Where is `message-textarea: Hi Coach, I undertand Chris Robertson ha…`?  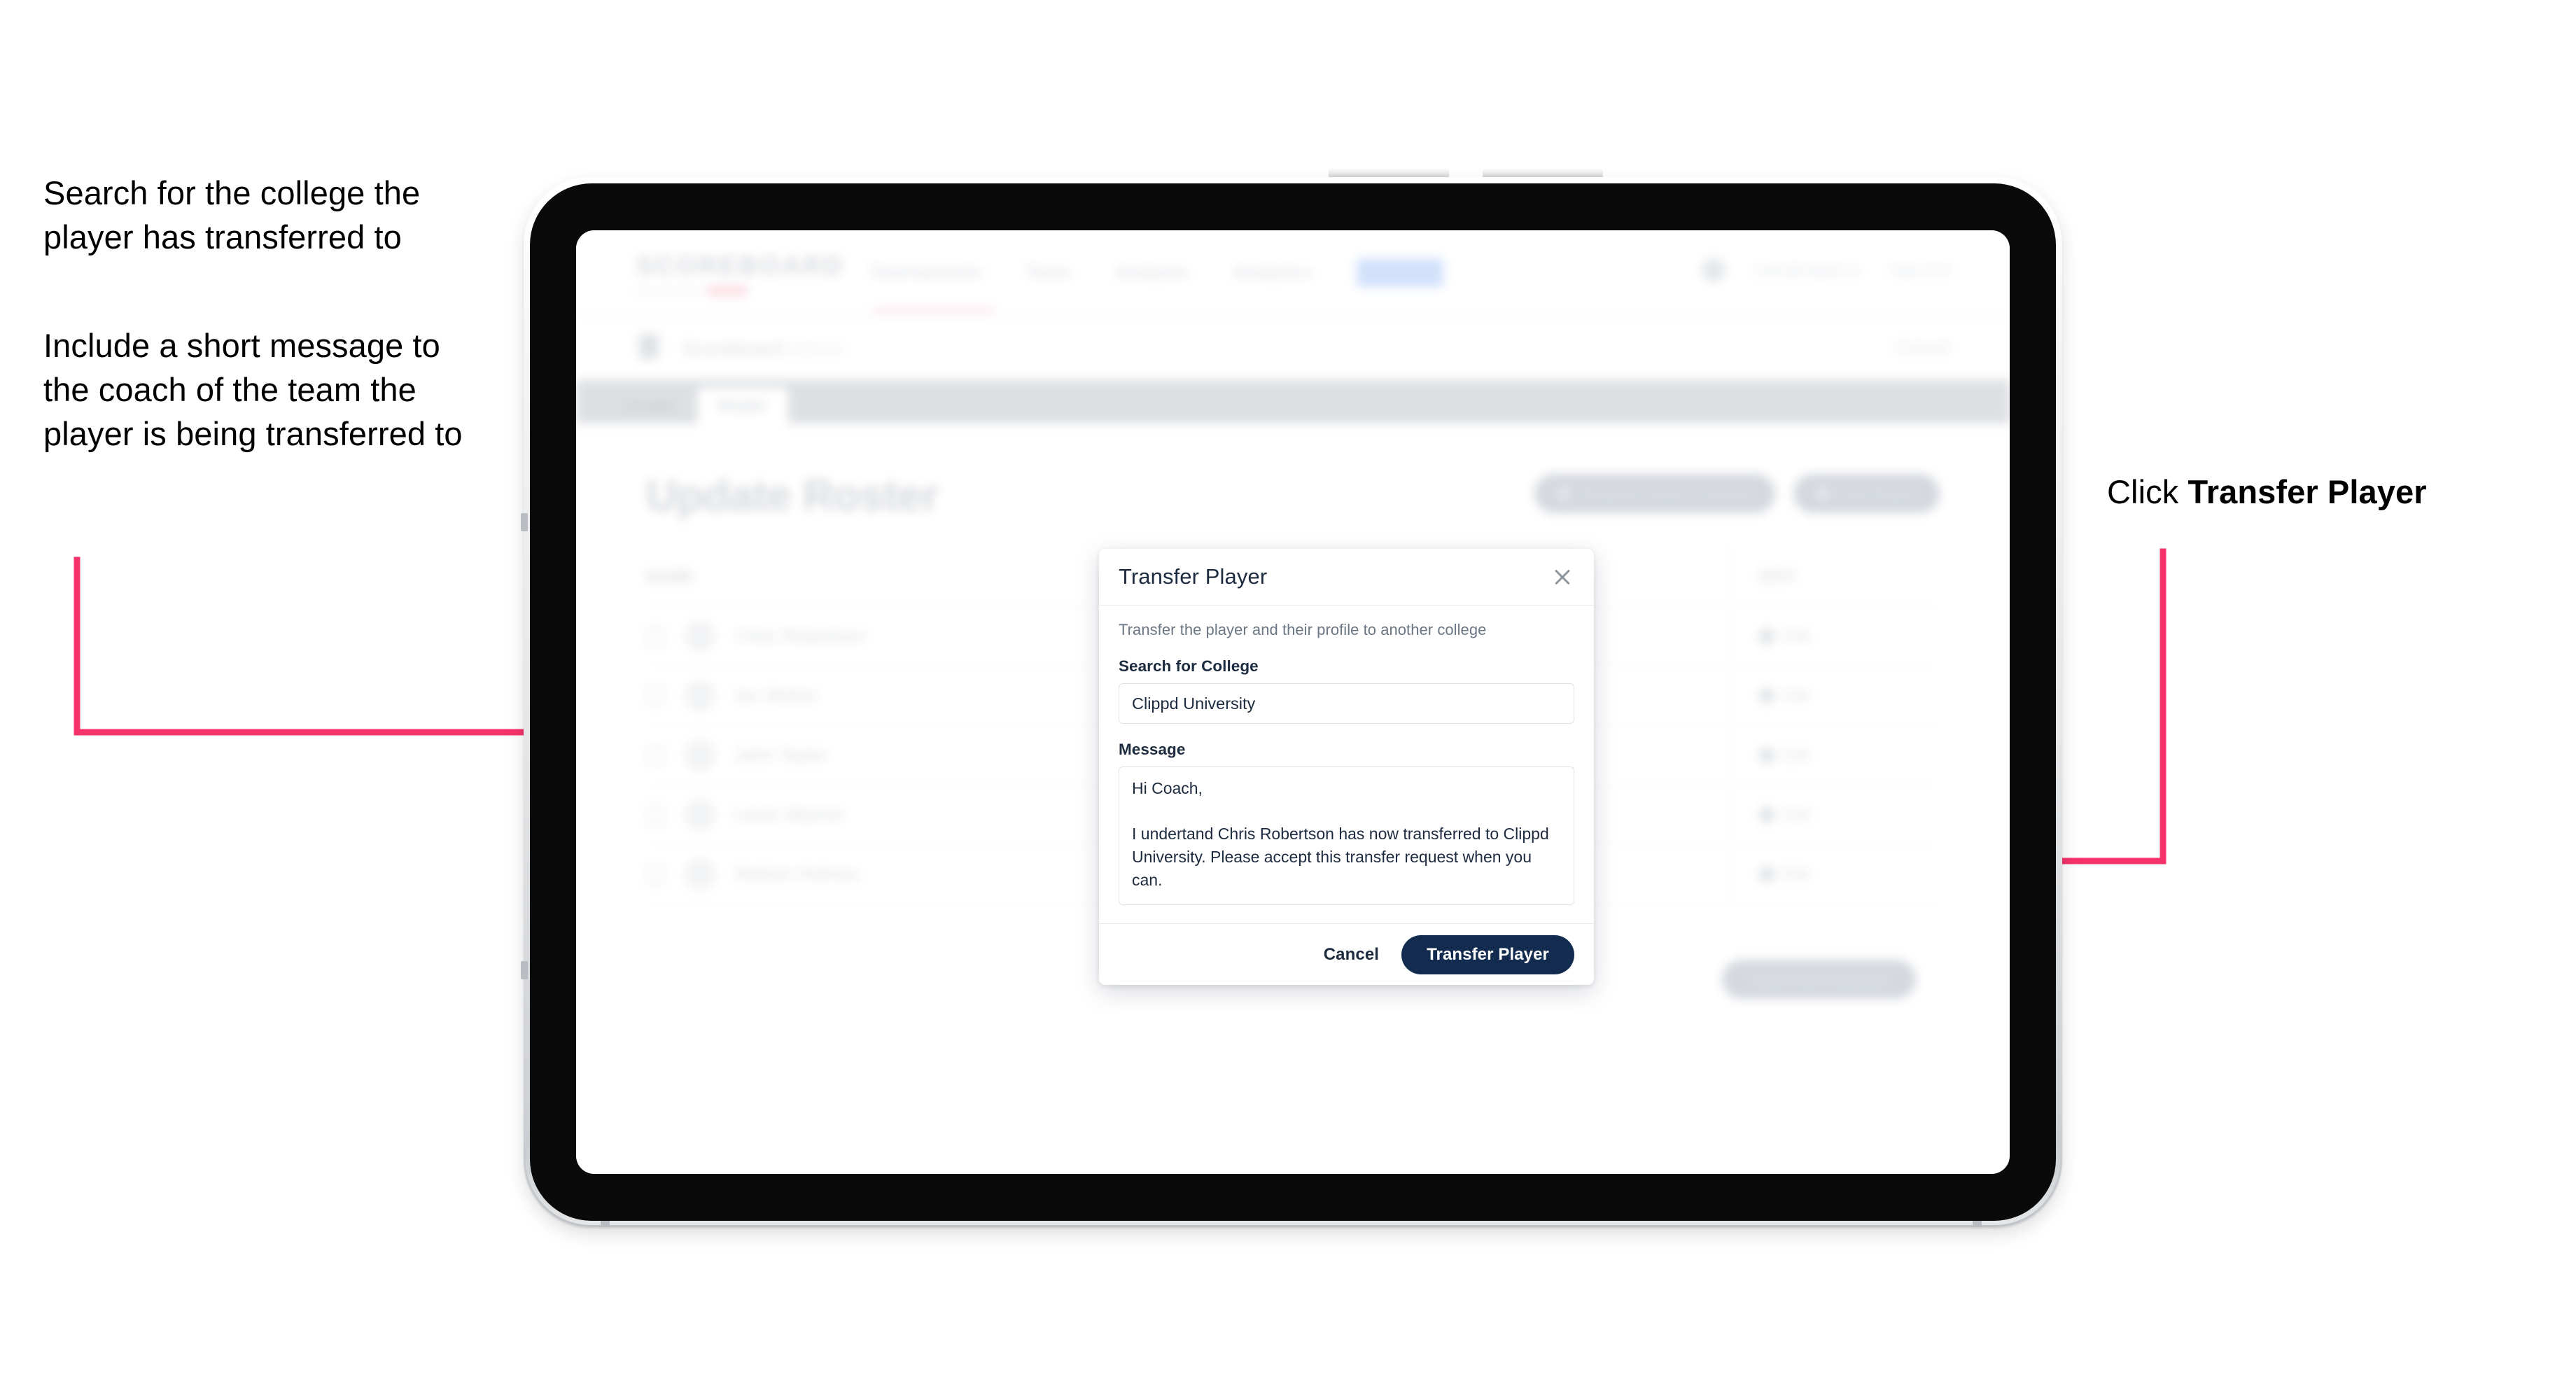
message-textarea: Hi Coach, I undertand Chris Robertson ha… is located at coordinates (1346, 835).